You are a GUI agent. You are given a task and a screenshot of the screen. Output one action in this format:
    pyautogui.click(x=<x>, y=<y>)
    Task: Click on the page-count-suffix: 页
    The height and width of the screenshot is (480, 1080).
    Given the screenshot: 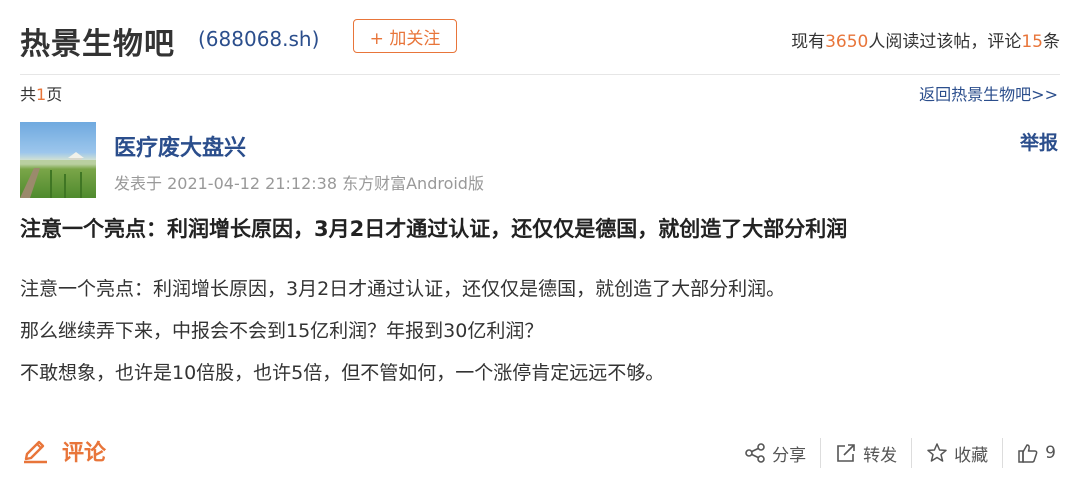 What is the action you would take?
    pyautogui.click(x=54, y=94)
    